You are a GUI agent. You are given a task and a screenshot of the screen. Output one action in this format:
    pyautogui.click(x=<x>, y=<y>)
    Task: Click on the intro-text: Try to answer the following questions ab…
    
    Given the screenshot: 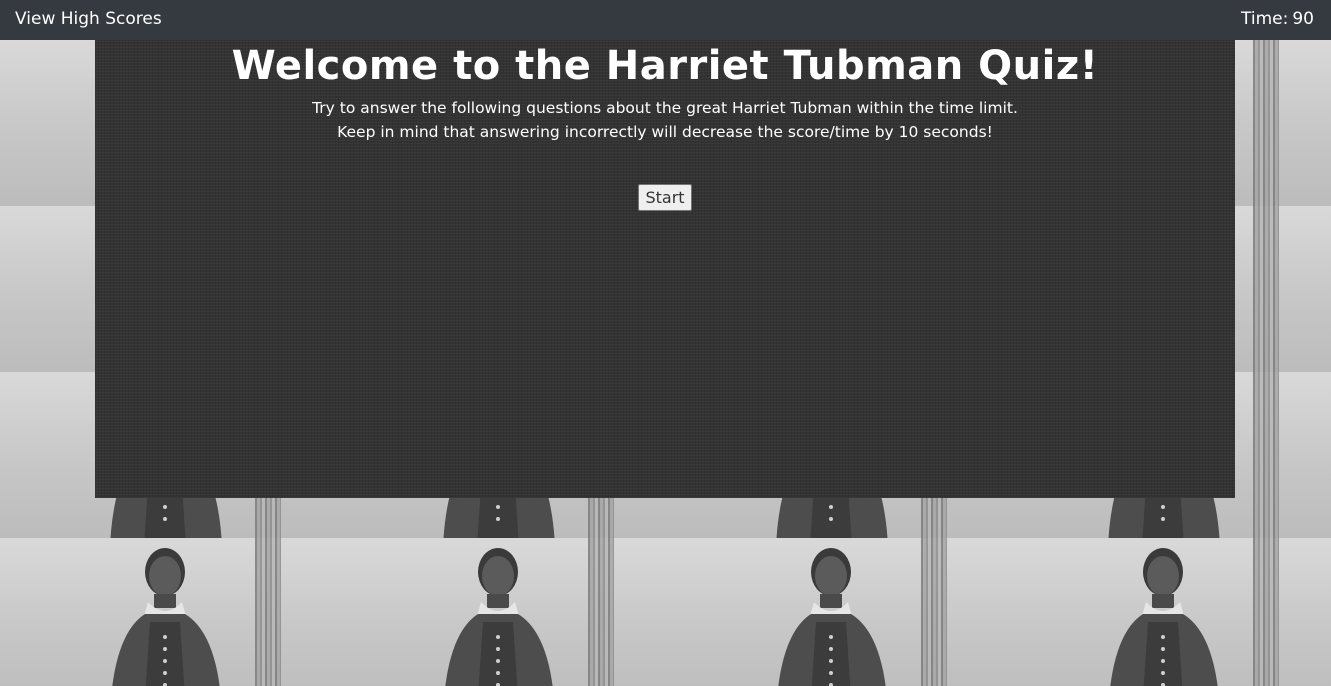 What is the action you would take?
    pyautogui.click(x=665, y=120)
    